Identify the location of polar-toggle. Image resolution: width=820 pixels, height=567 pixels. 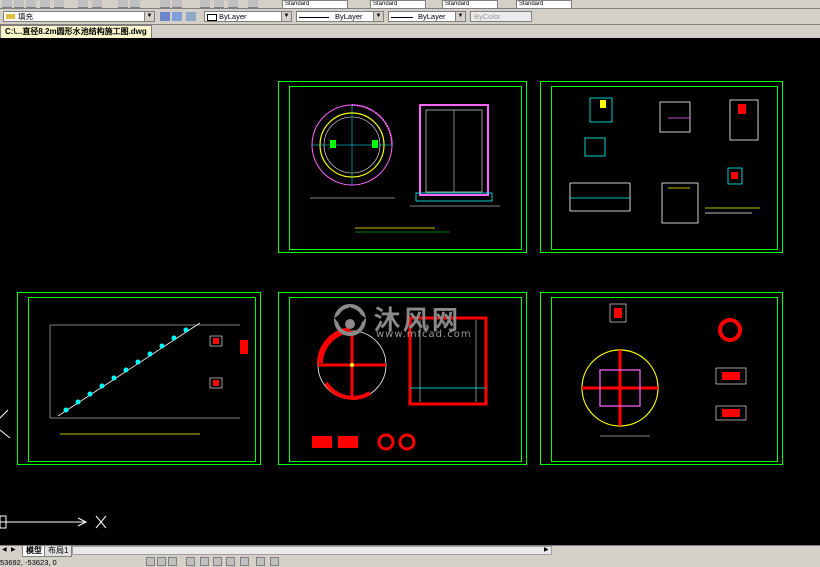
(190, 561).